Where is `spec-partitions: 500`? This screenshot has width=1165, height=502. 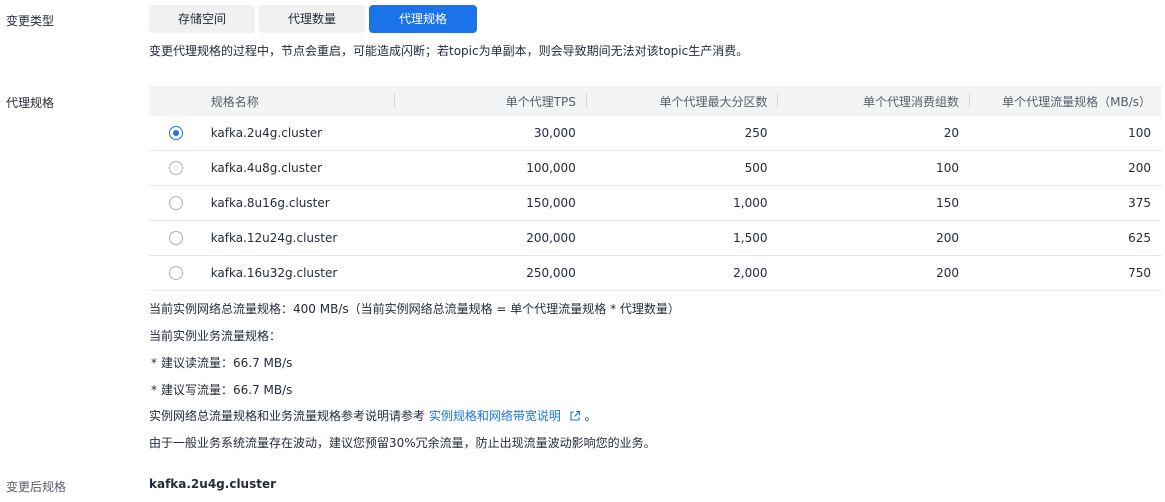 spec-partitions: 500 is located at coordinates (681, 168).